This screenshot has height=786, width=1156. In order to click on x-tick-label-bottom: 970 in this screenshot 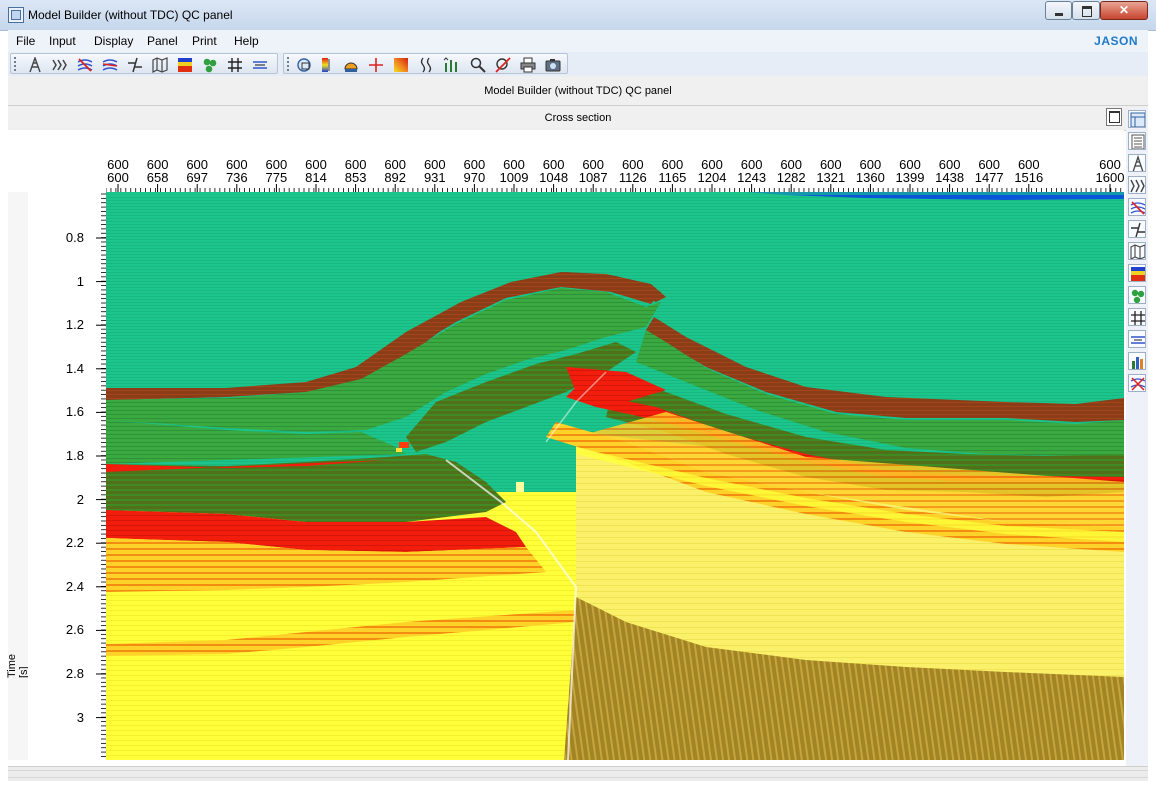, I will do `click(474, 177)`.